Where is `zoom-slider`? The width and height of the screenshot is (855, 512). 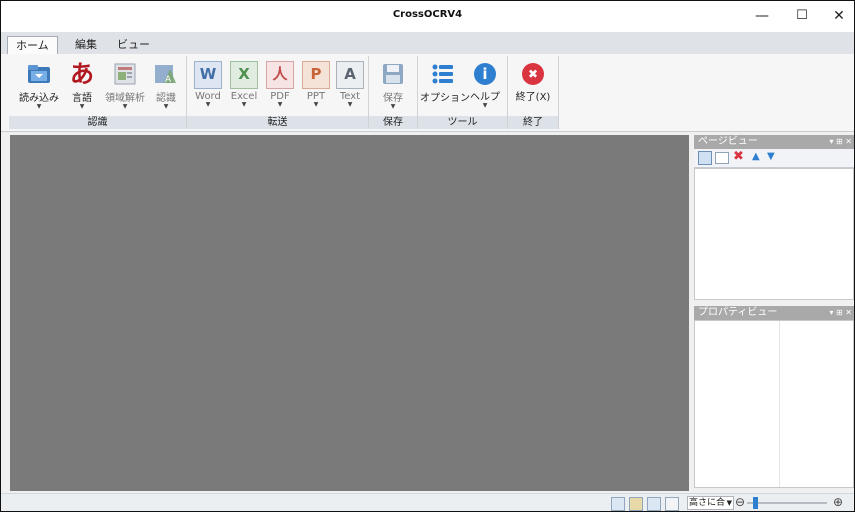
zoom-slider is located at coordinates (787, 503).